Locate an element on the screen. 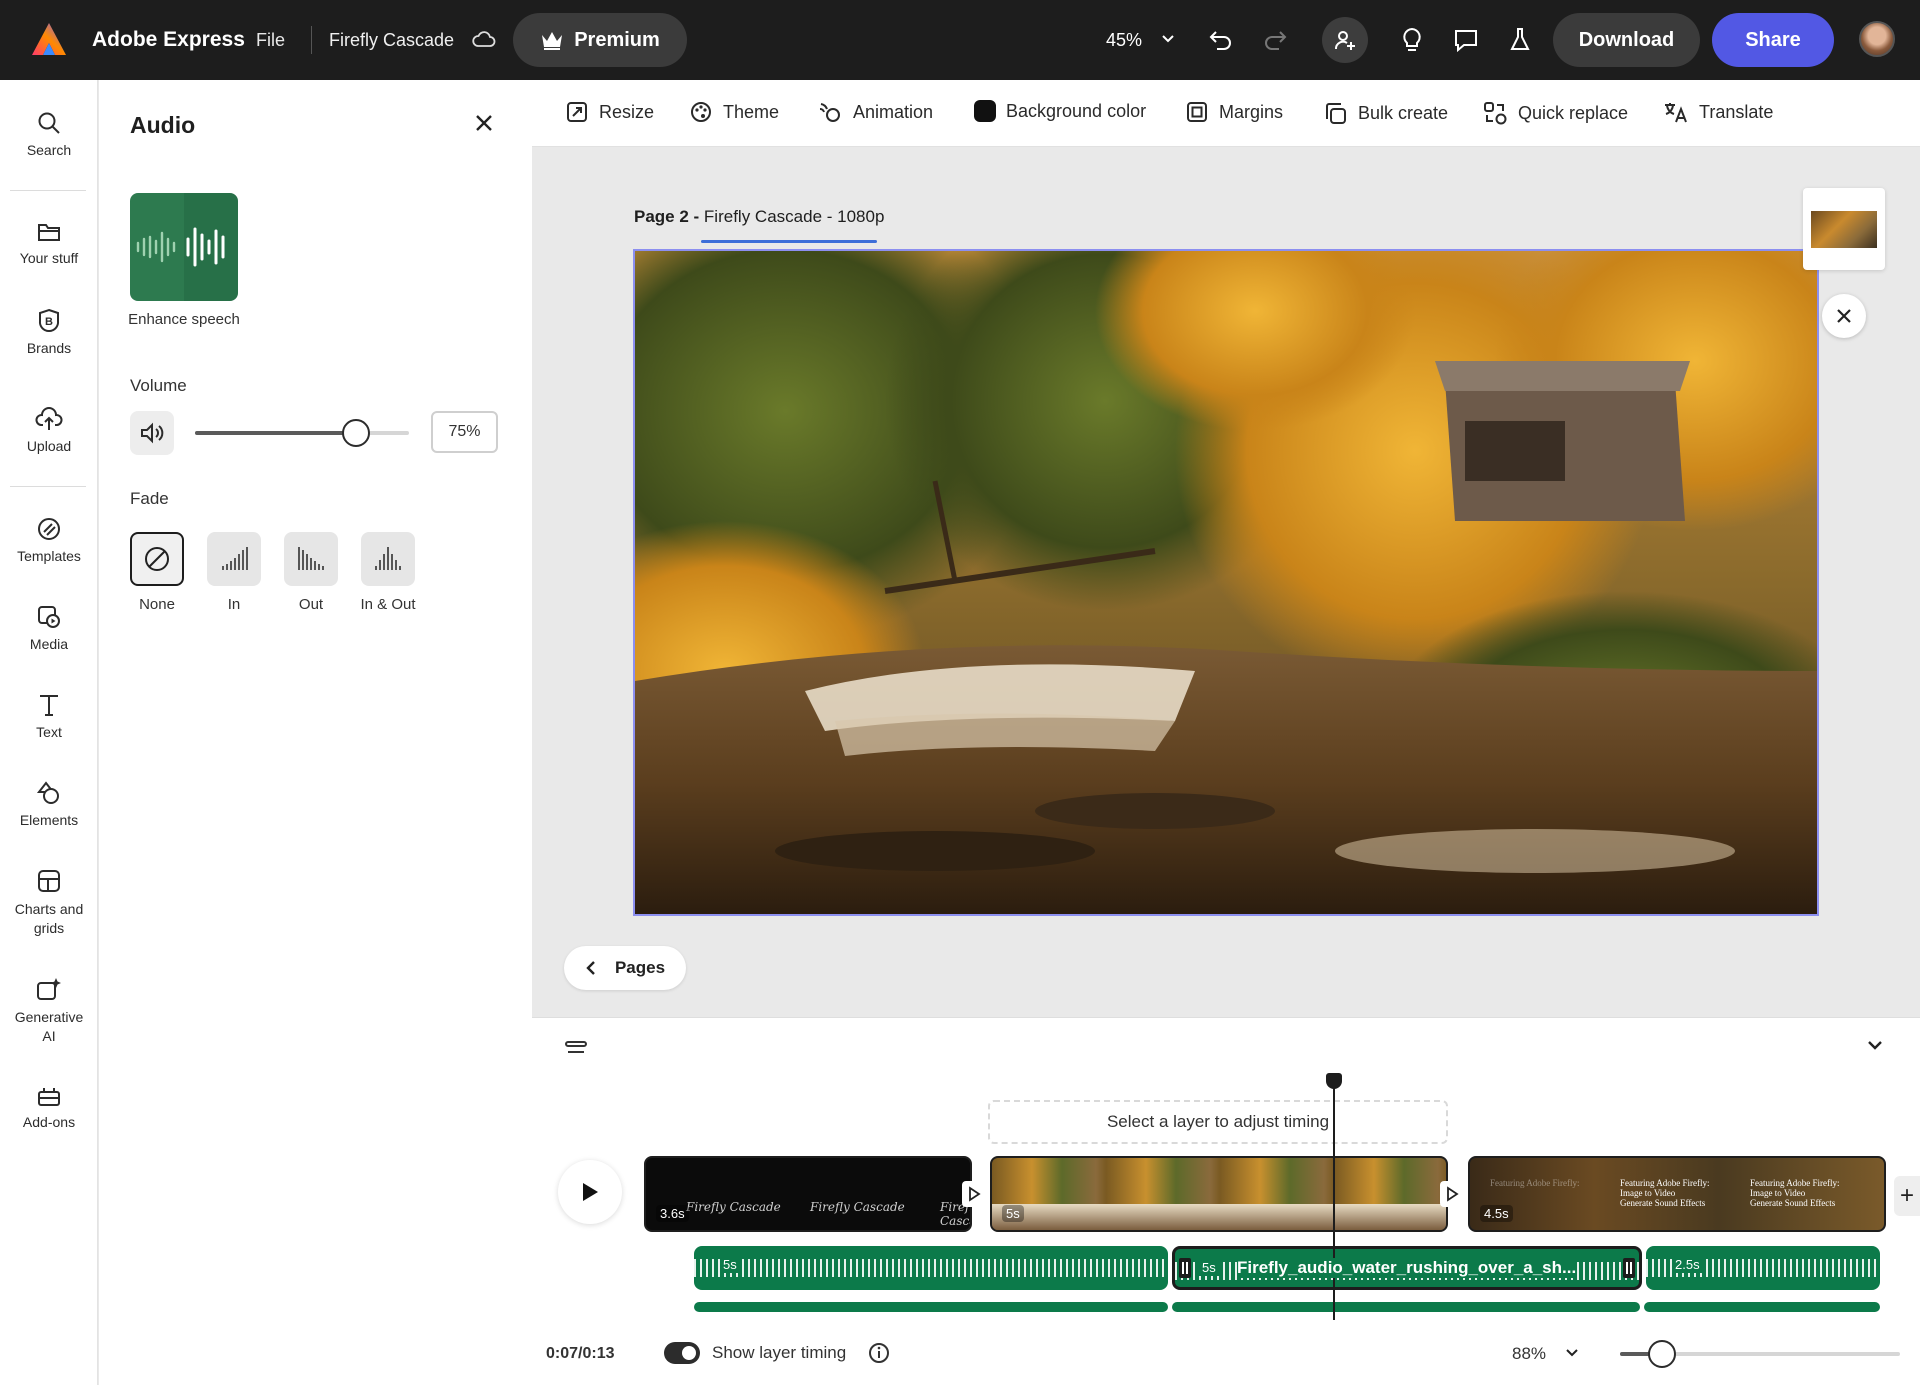 Image resolution: width=1920 pixels, height=1385 pixels. chevron-left-icon is located at coordinates (590, 968).